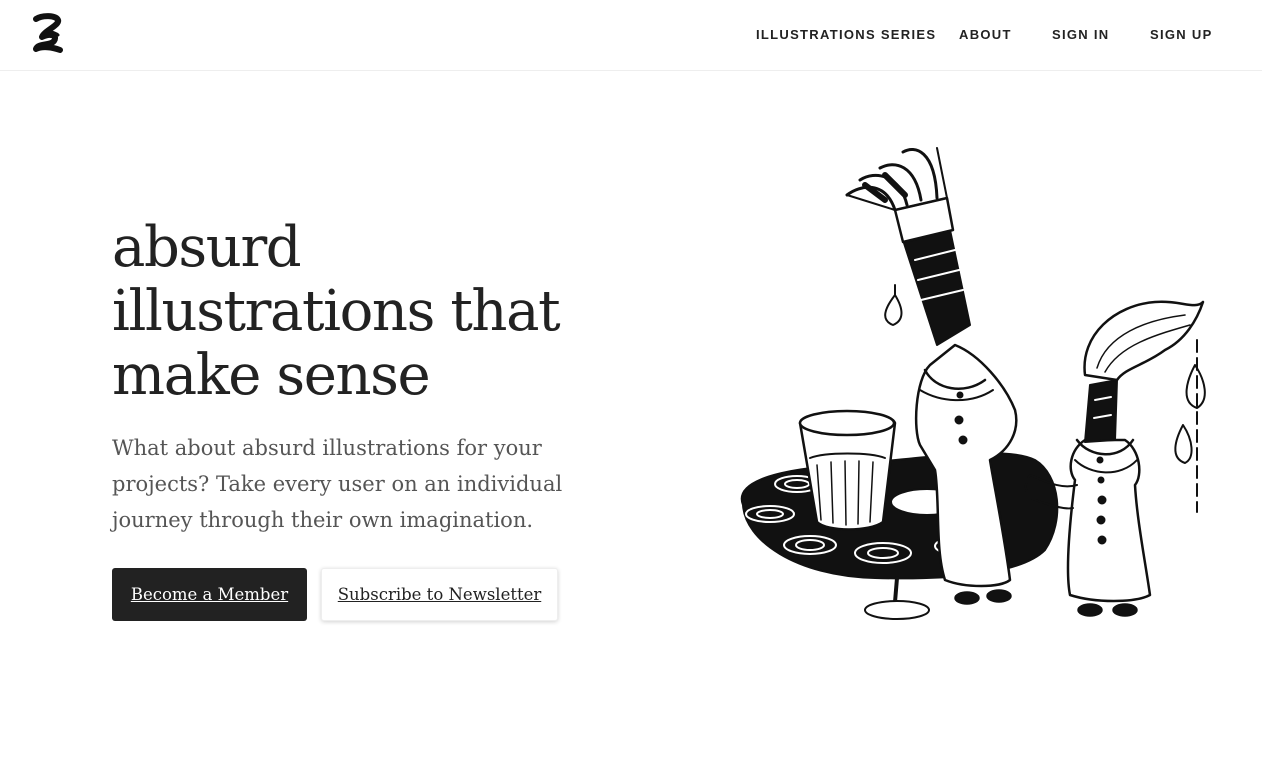 The width and height of the screenshot is (1270, 760). Describe the element at coordinates (336, 311) in the screenshot. I see `hero-title-line-2: illustrations that` at that location.